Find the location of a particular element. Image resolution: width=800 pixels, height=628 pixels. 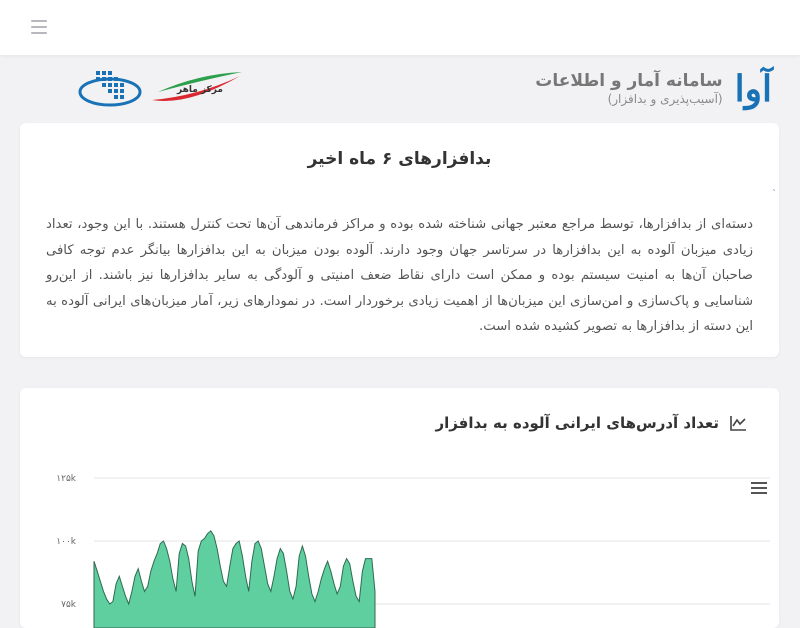

brand-subtitle: (آسیب‌پذیری و بدافزار) is located at coordinates (665, 99).